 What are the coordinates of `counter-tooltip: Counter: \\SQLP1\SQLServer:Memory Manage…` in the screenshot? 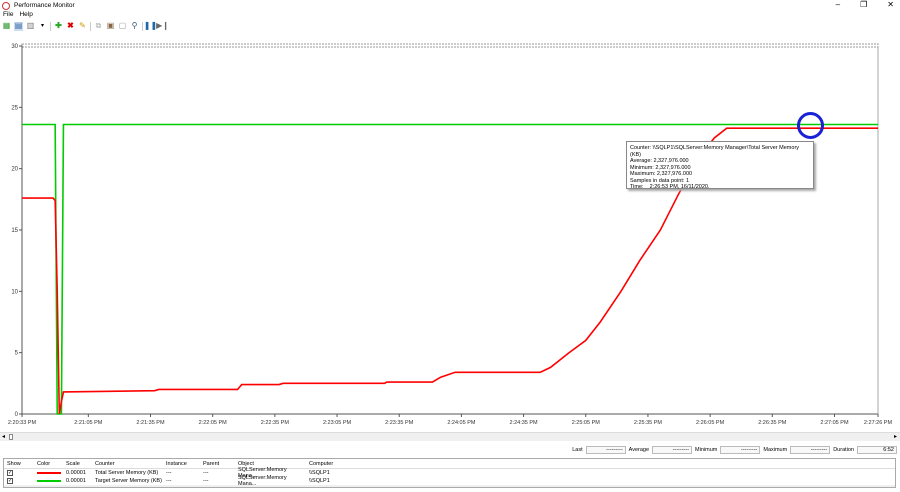 It's located at (720, 165).